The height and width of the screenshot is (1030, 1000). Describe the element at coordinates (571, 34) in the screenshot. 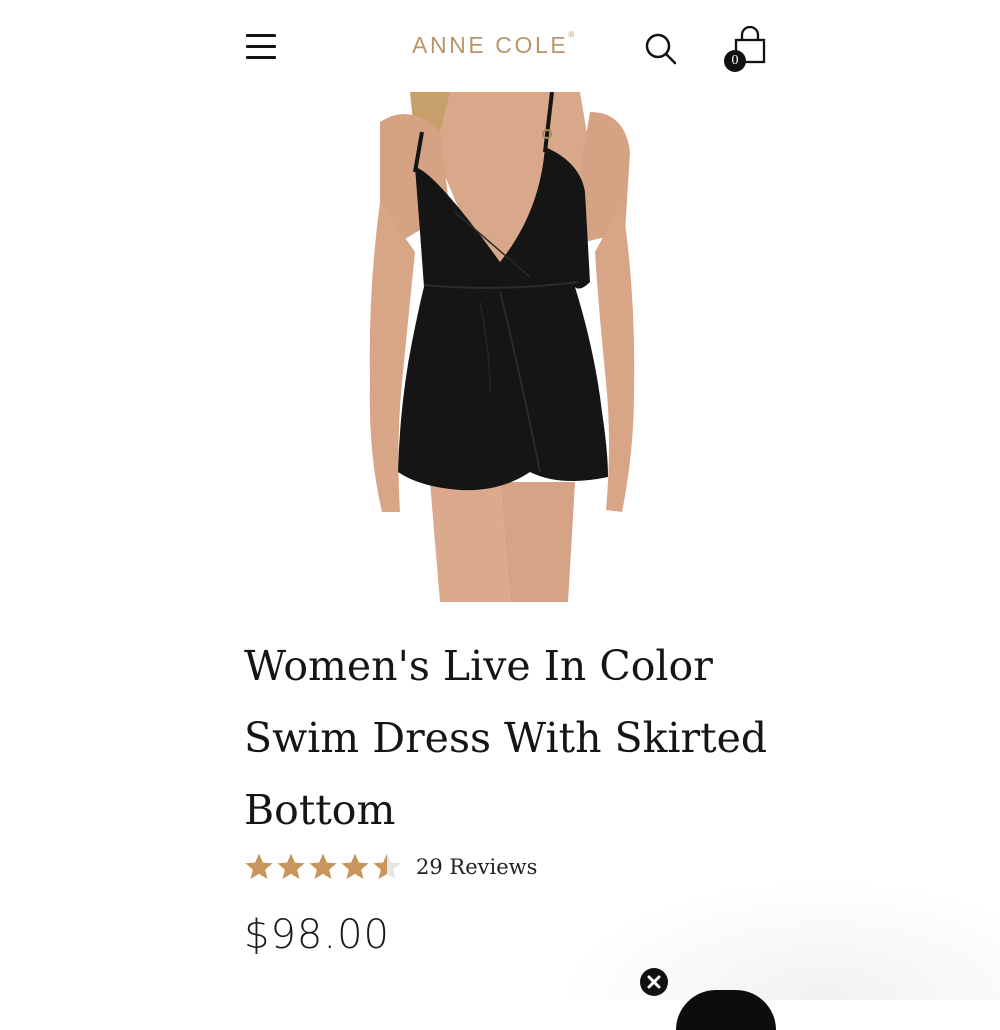

I see `registered-mark: ®` at that location.